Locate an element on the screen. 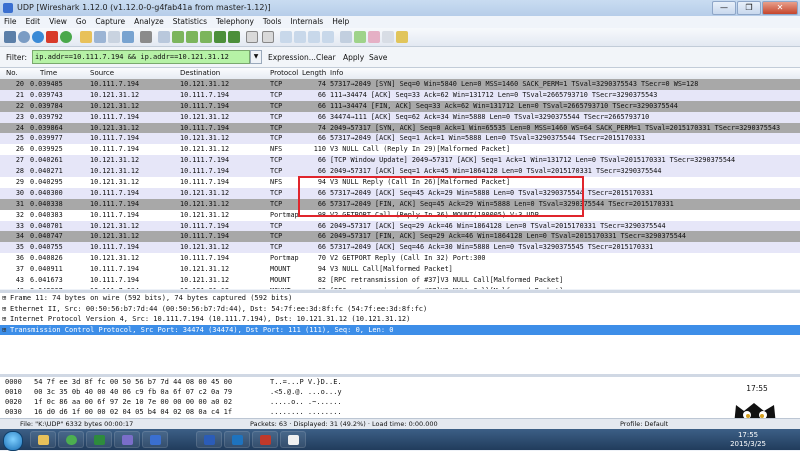  status-profile: Profile: Default is located at coordinates (644, 424).